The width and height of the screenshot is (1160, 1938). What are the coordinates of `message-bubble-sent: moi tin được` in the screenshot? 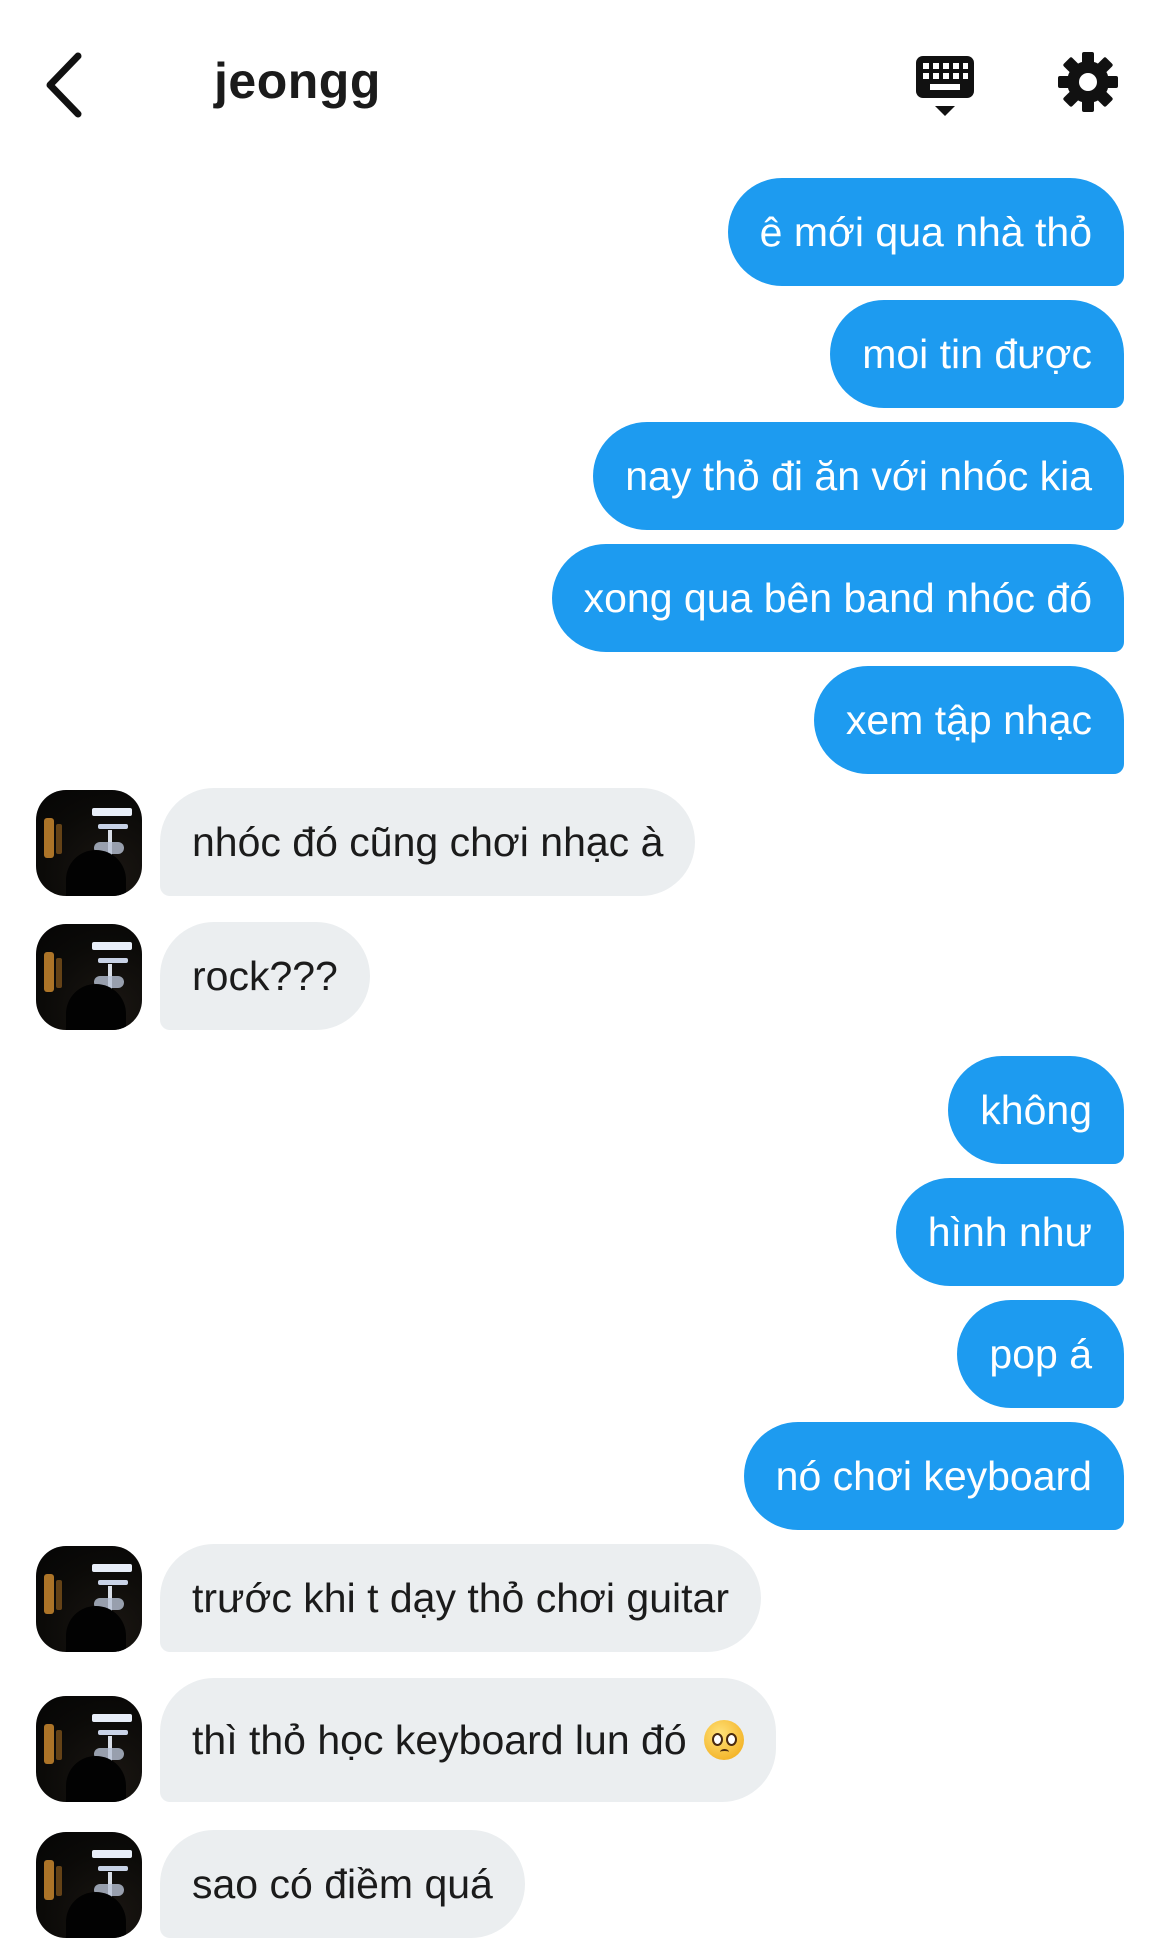 It's located at (977, 354).